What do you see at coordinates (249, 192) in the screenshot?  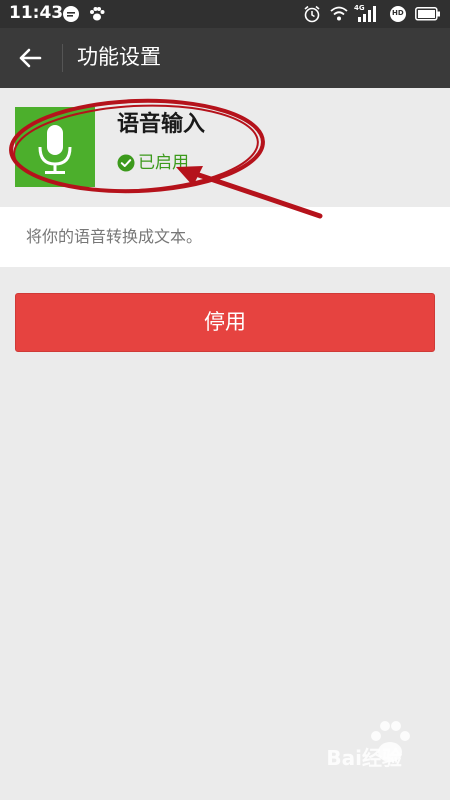 I see `annotation-arrow` at bounding box center [249, 192].